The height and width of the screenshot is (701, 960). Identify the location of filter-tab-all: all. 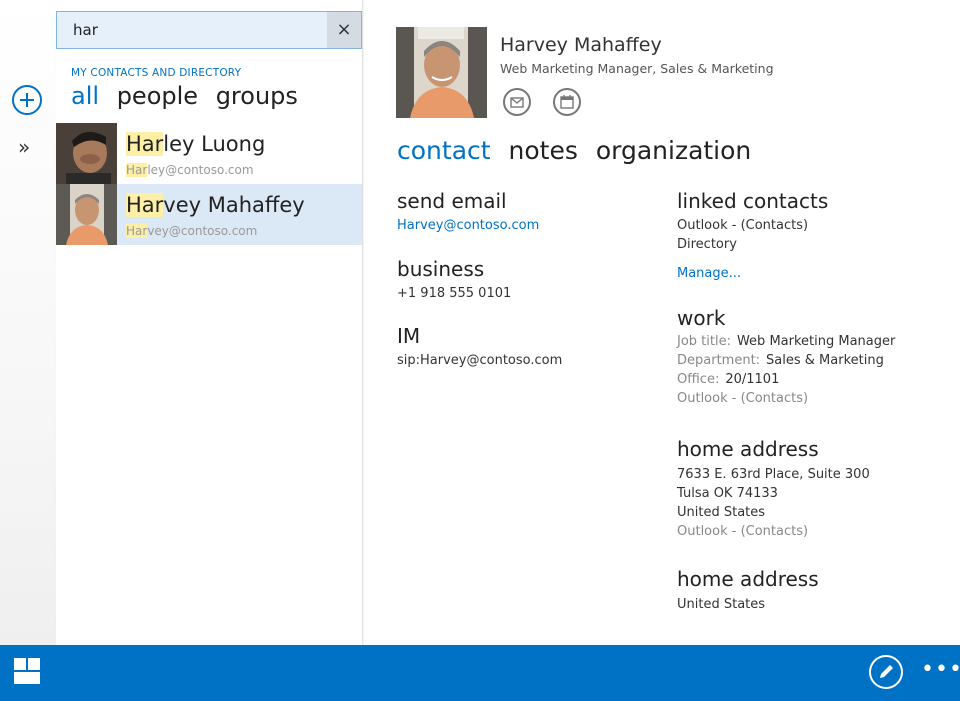
(85, 96).